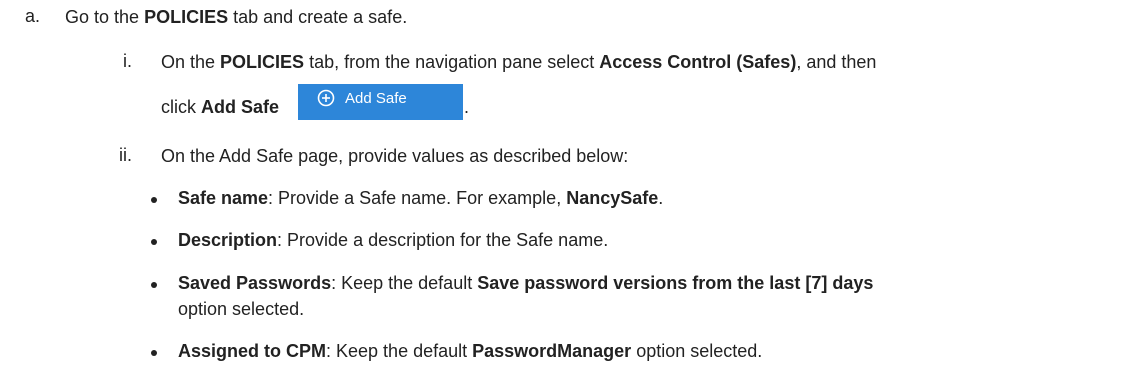 This screenshot has width=1147, height=387. What do you see at coordinates (125, 155) in the screenshot?
I see `step-ii-marker: ii.` at bounding box center [125, 155].